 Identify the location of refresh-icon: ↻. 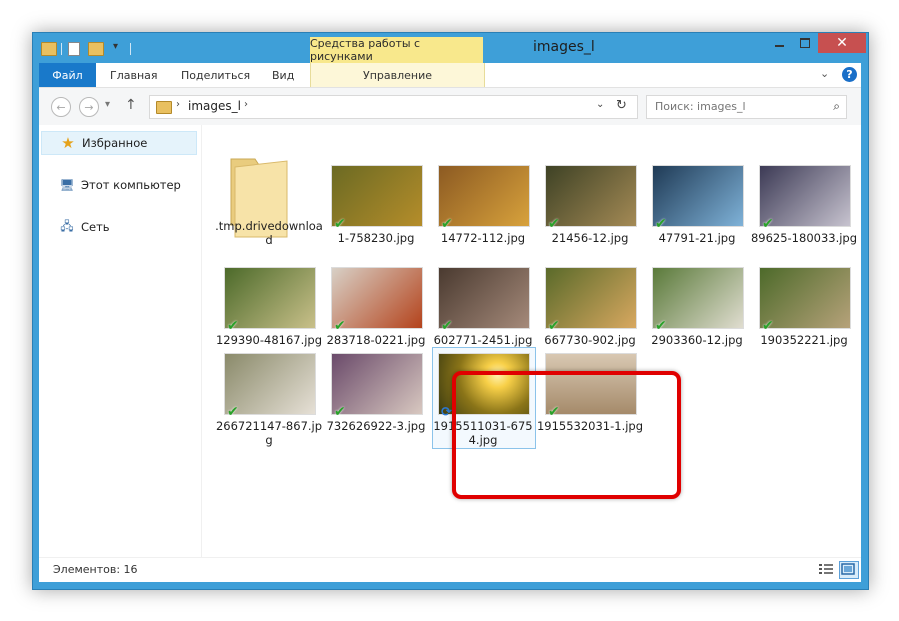
(621, 105).